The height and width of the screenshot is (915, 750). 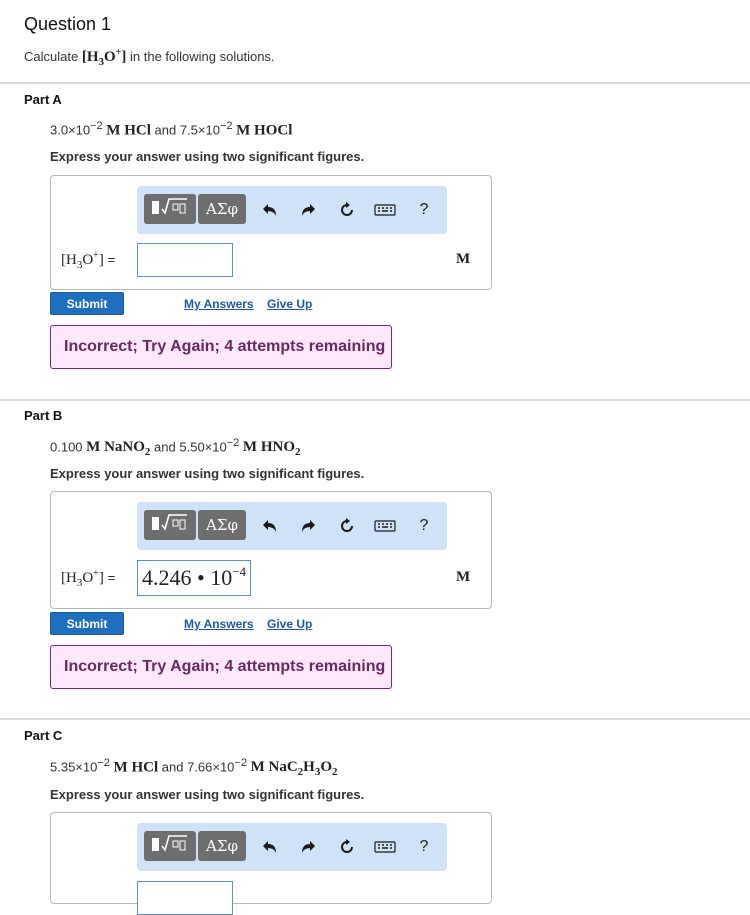 I want to click on part-a-answer-box: ΑΣφ ? [H3O+] = M, so click(x=271, y=232).